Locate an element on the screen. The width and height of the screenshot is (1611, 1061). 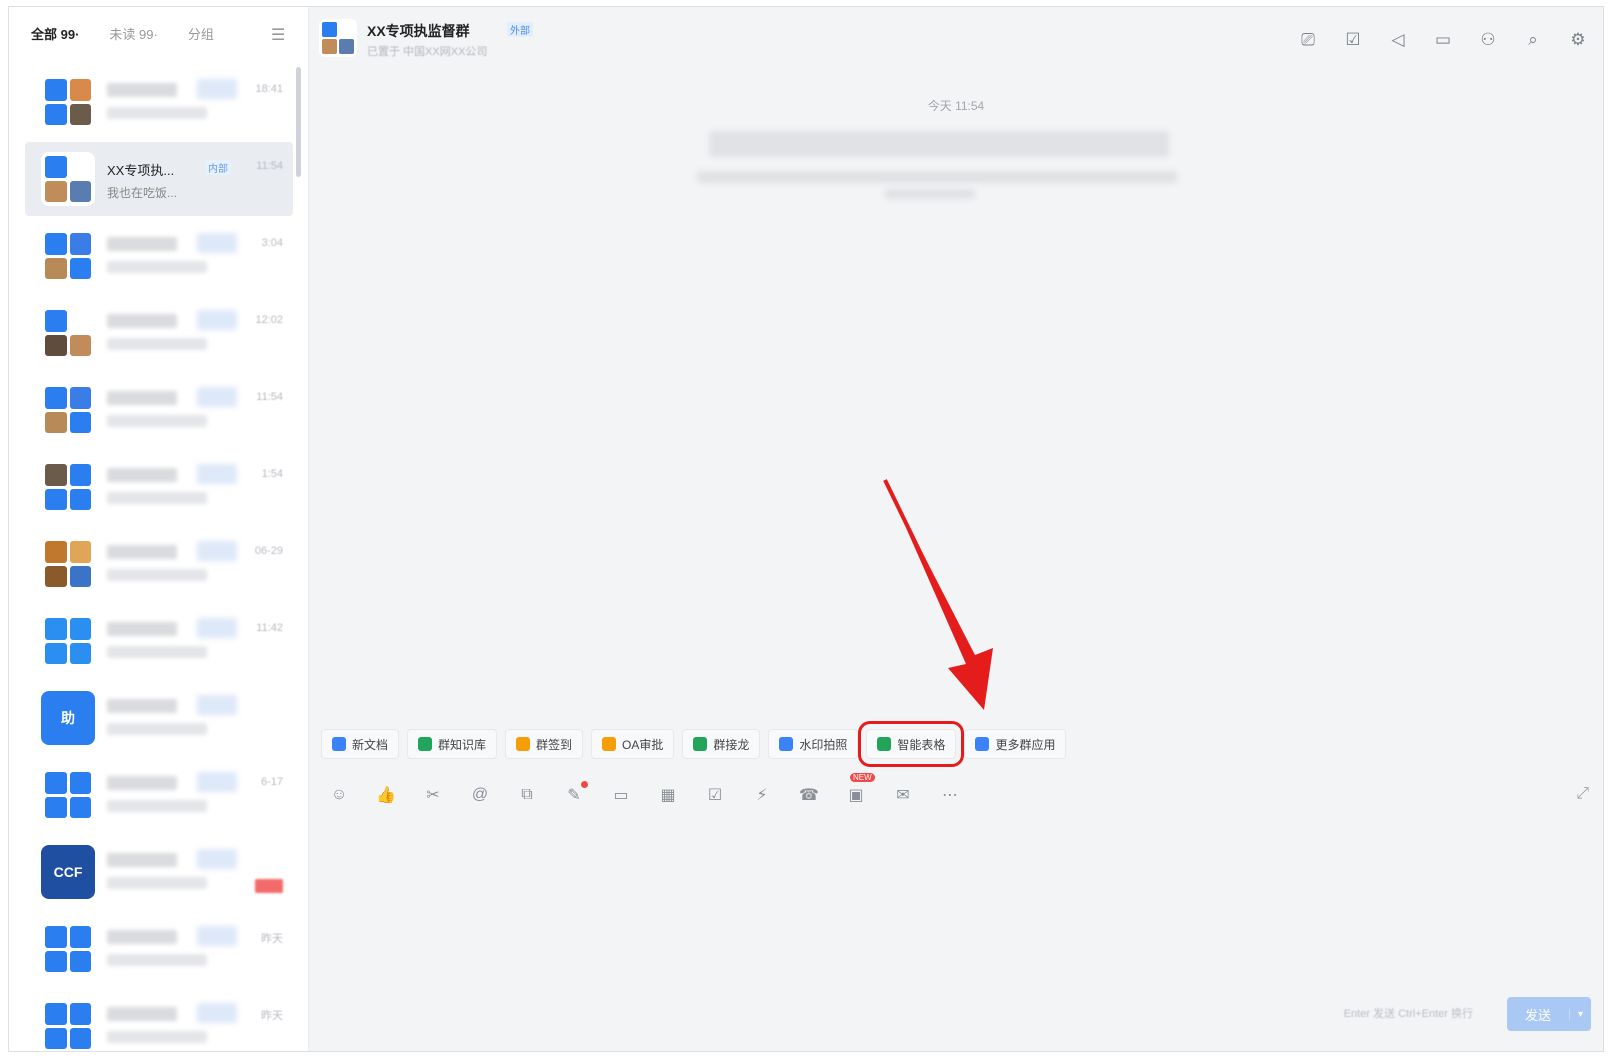
tool-glyph: ☎ is located at coordinates (809, 795).